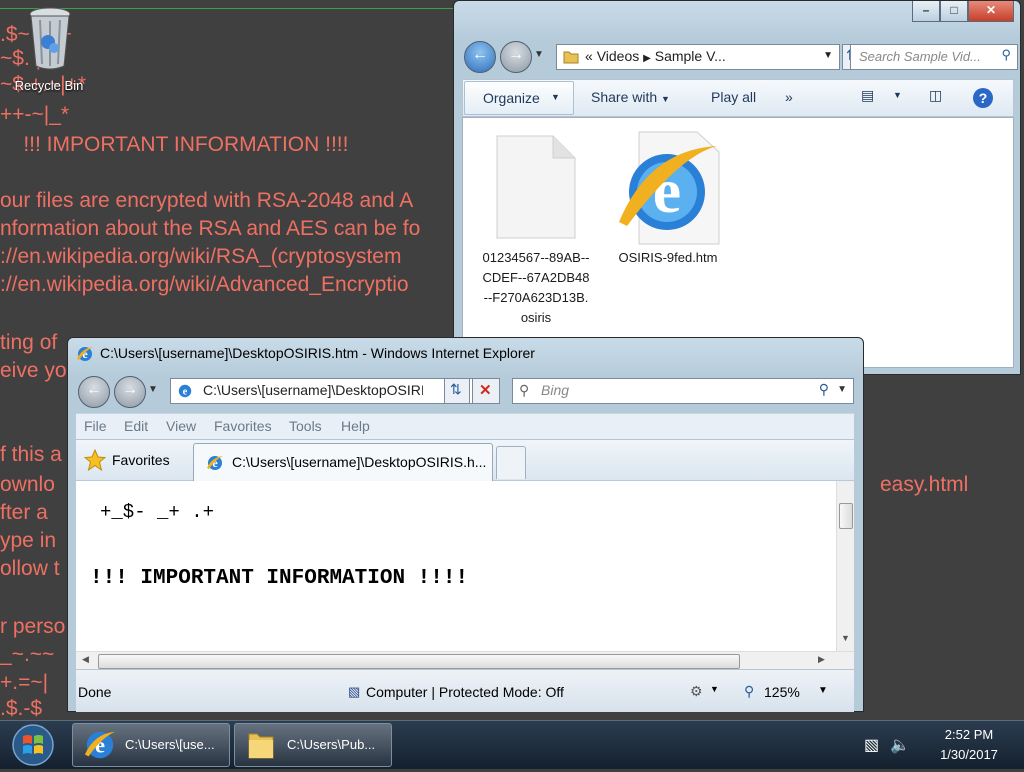 The height and width of the screenshot is (772, 1024). Describe the element at coordinates (85, 659) in the screenshot. I see `scroll-left-icon: ◀` at that location.